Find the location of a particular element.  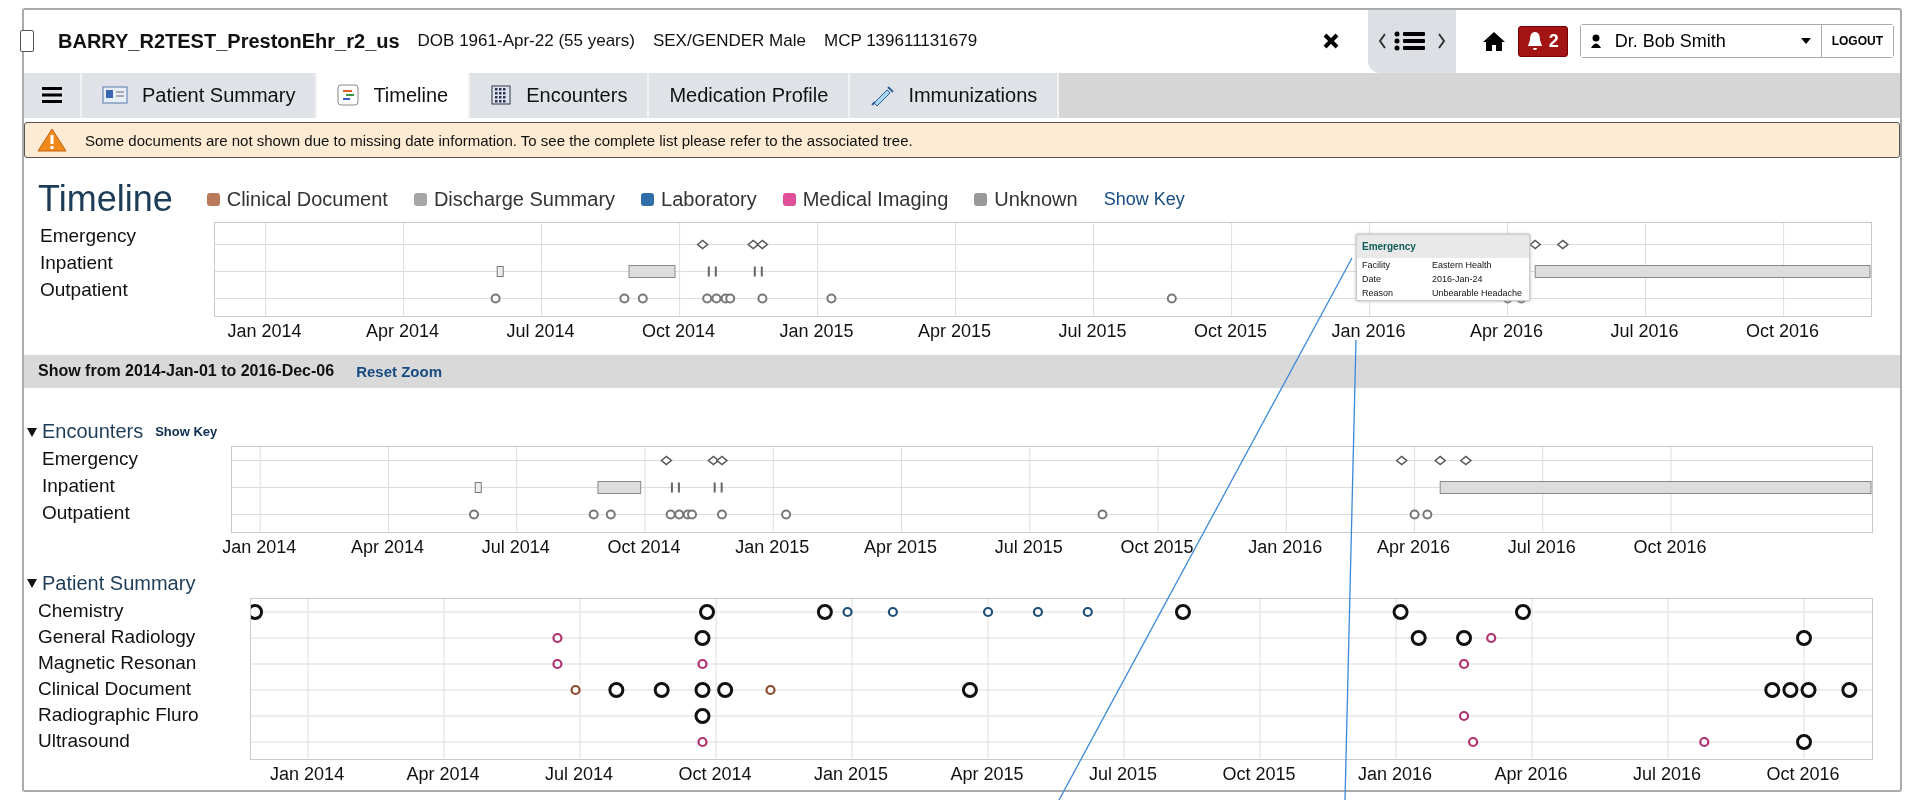

legend-label: Unknown is located at coordinates (1036, 199).